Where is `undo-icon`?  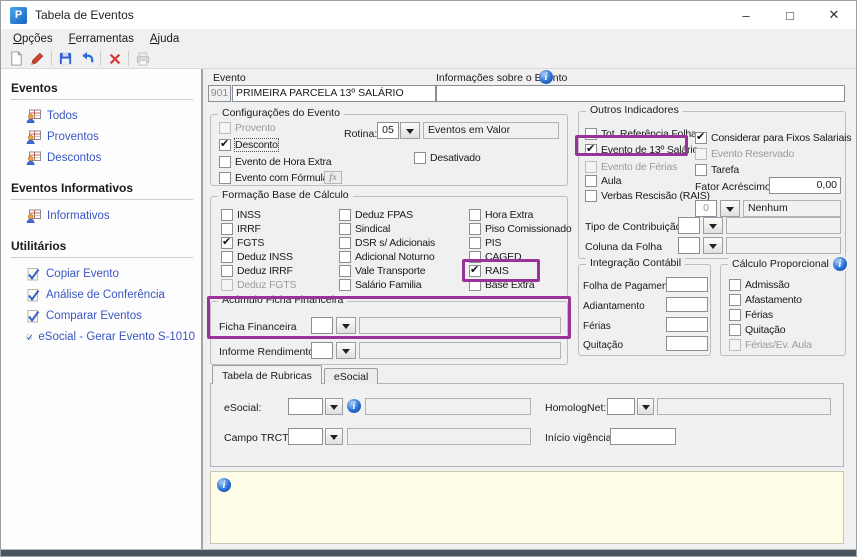 undo-icon is located at coordinates (86, 58).